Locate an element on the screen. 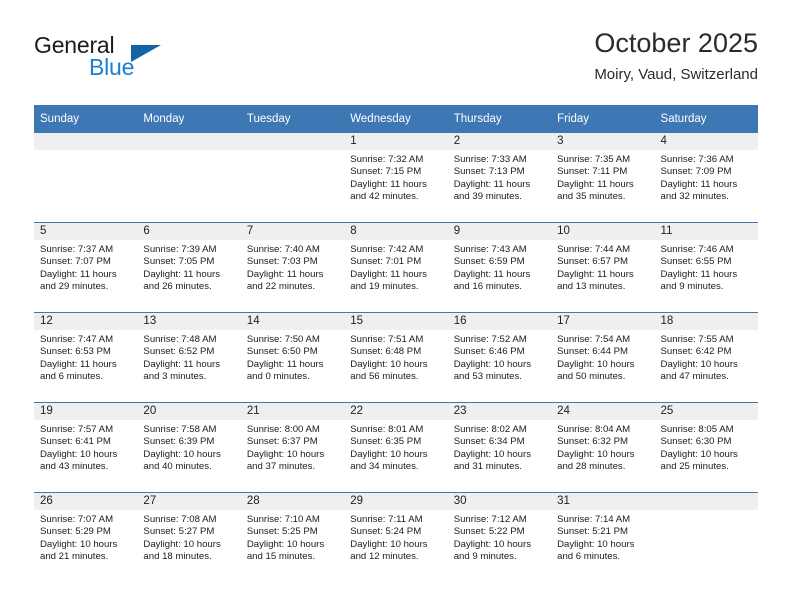  page-subtitle: Moiry, Vaud, Switzerland is located at coordinates (676, 74).